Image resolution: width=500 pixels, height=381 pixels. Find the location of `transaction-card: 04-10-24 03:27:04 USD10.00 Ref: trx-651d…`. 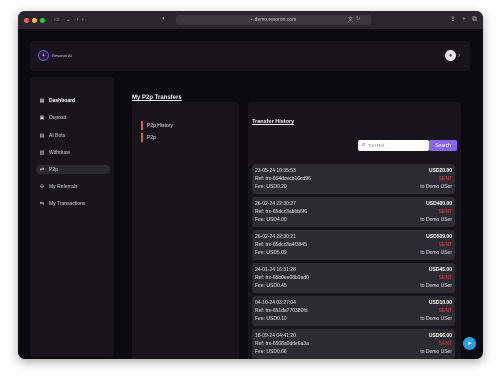

transaction-card: 04-10-24 03:27:04 USD10.00 Ref: trx-651d… is located at coordinates (353, 311).